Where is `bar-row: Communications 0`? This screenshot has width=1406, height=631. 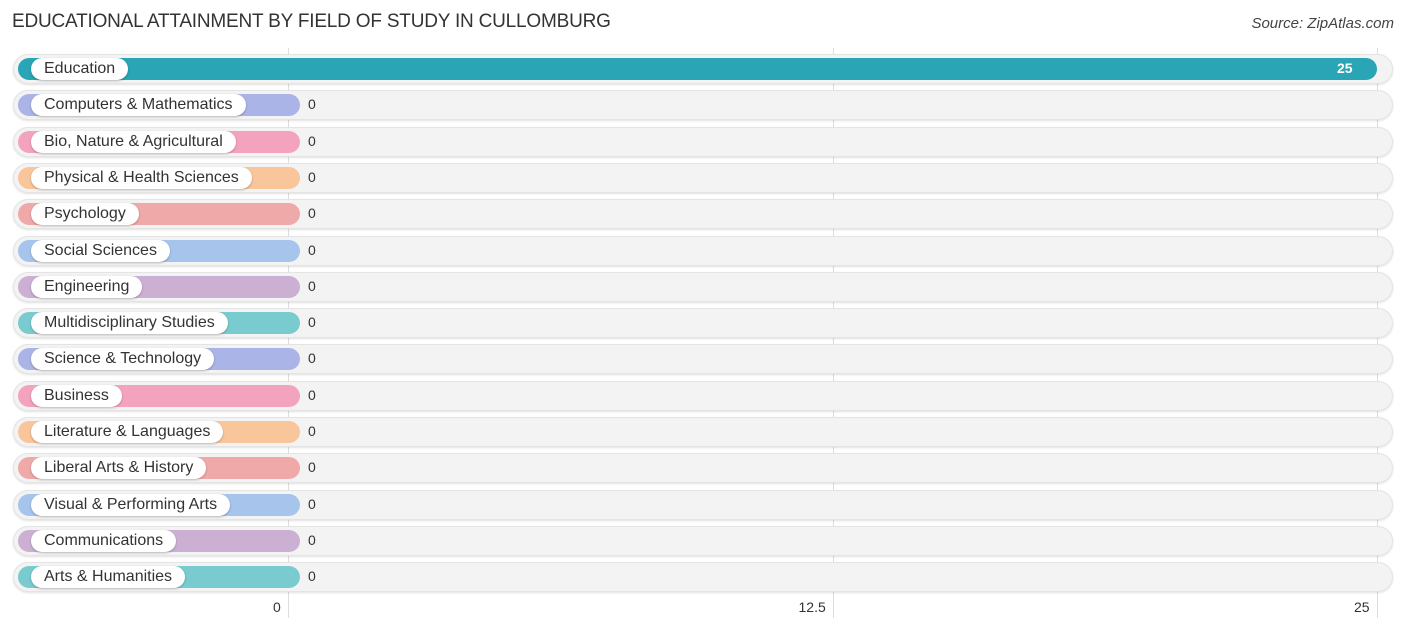 bar-row: Communications 0 is located at coordinates (703, 540).